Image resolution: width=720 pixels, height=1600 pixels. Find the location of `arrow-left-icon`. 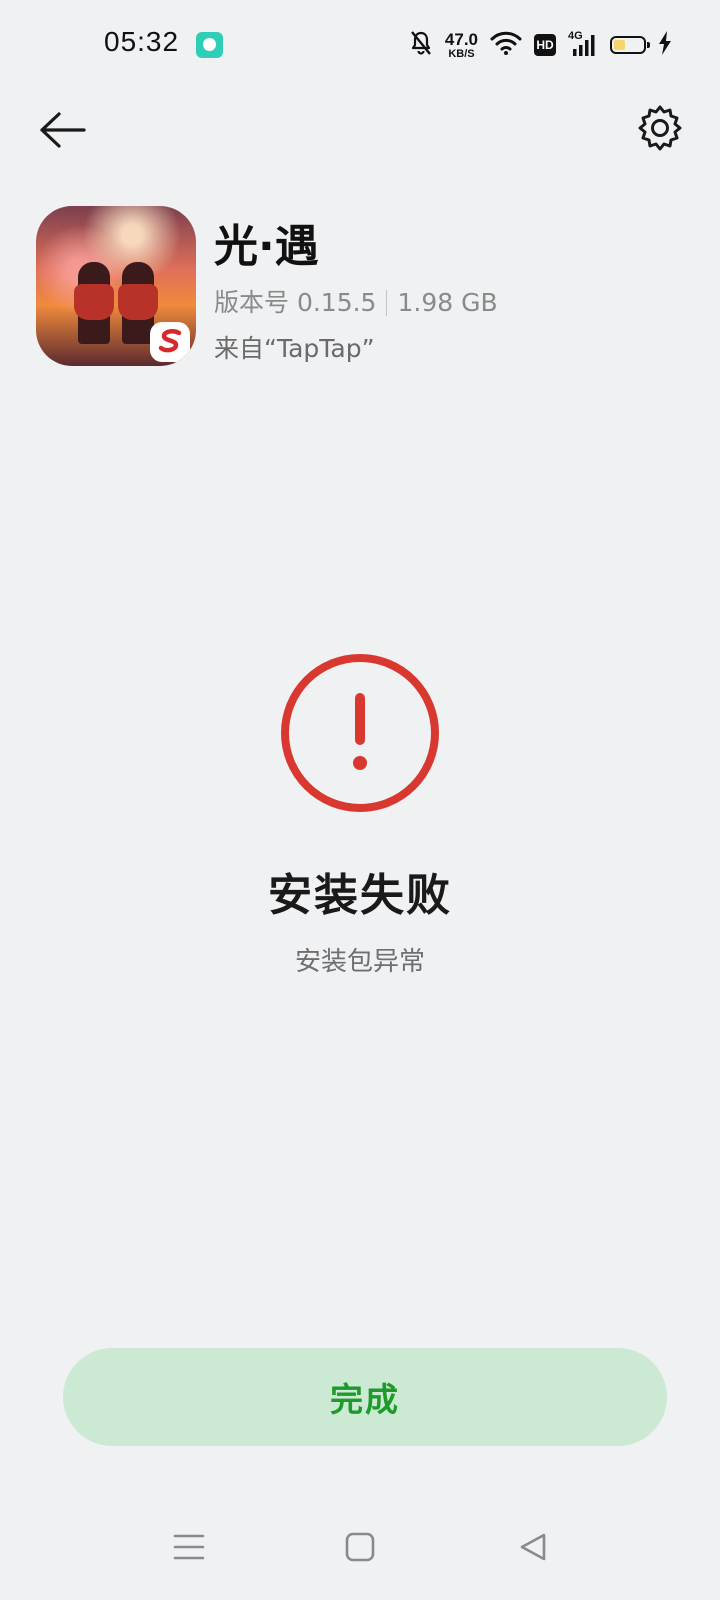

arrow-left-icon is located at coordinates (62, 132).